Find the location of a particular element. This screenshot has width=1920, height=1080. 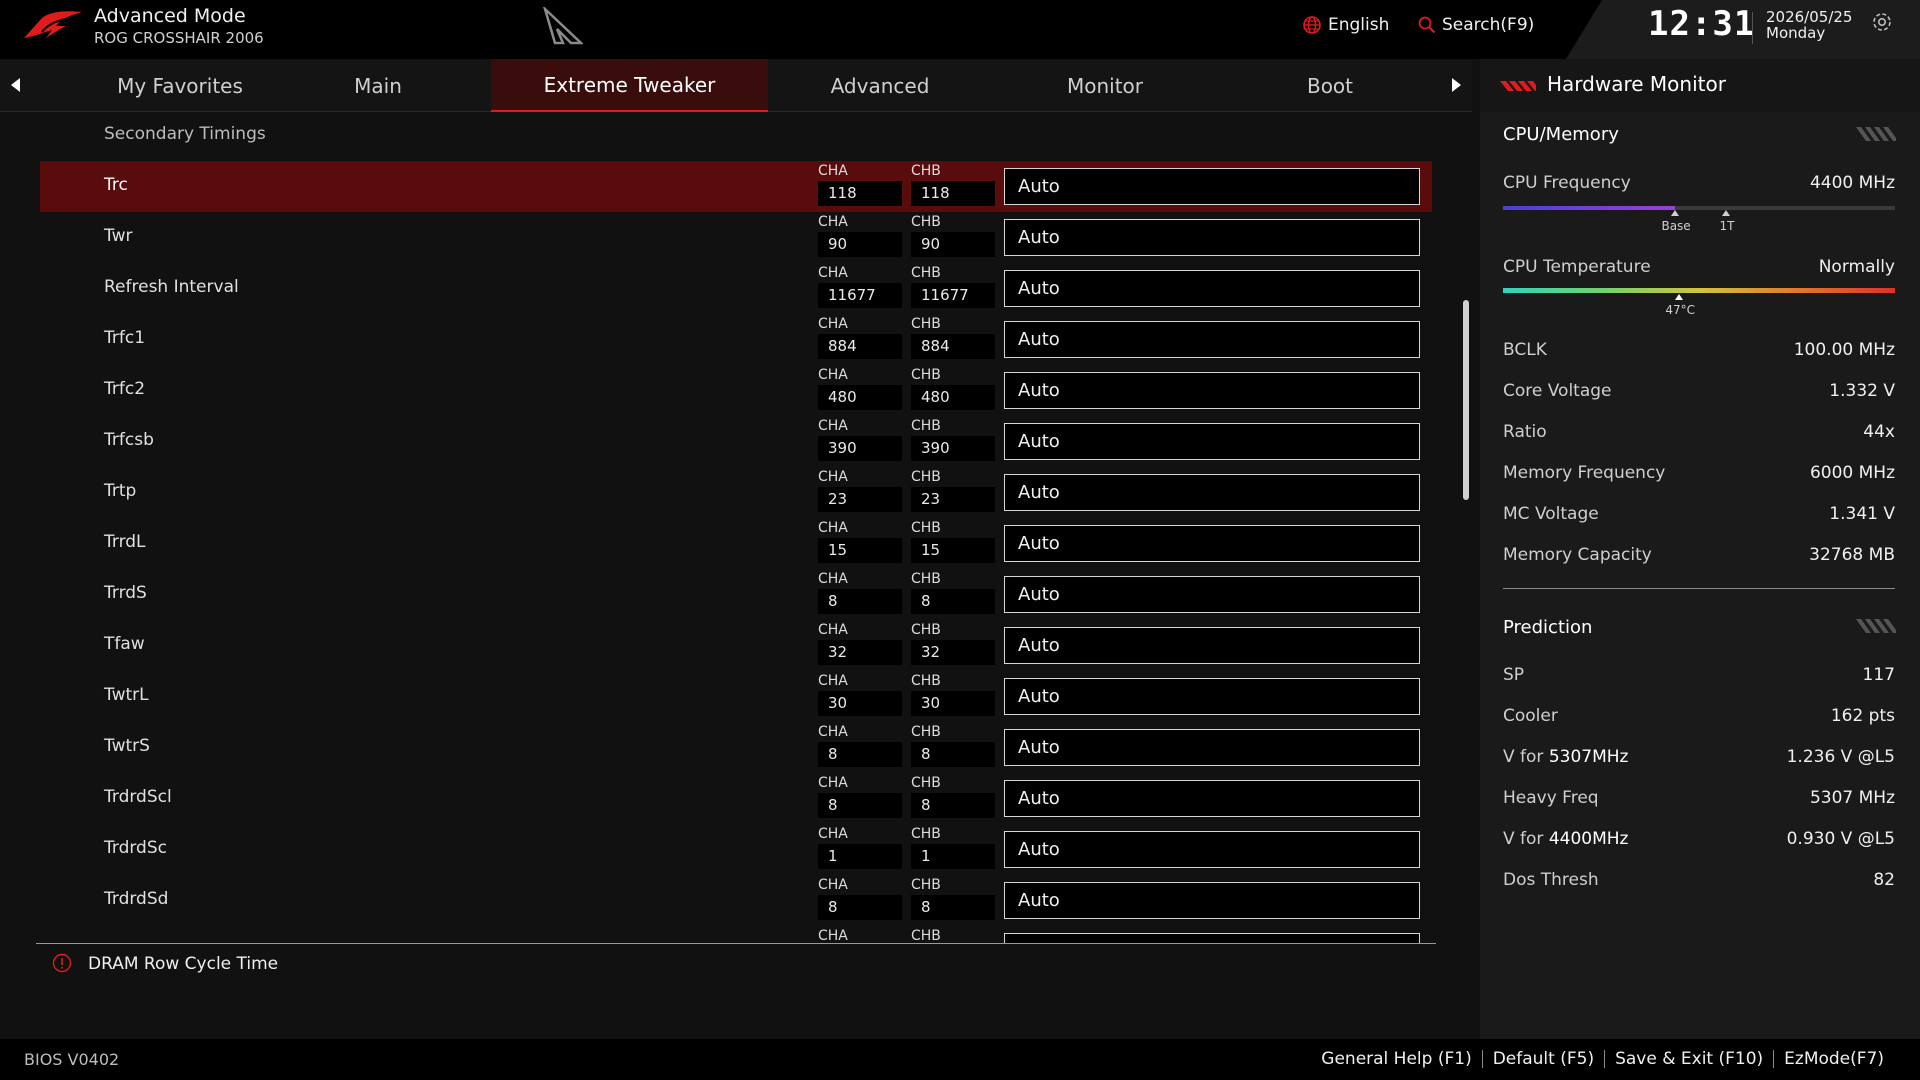

channel-a-value: 8 is located at coordinates (860, 754).